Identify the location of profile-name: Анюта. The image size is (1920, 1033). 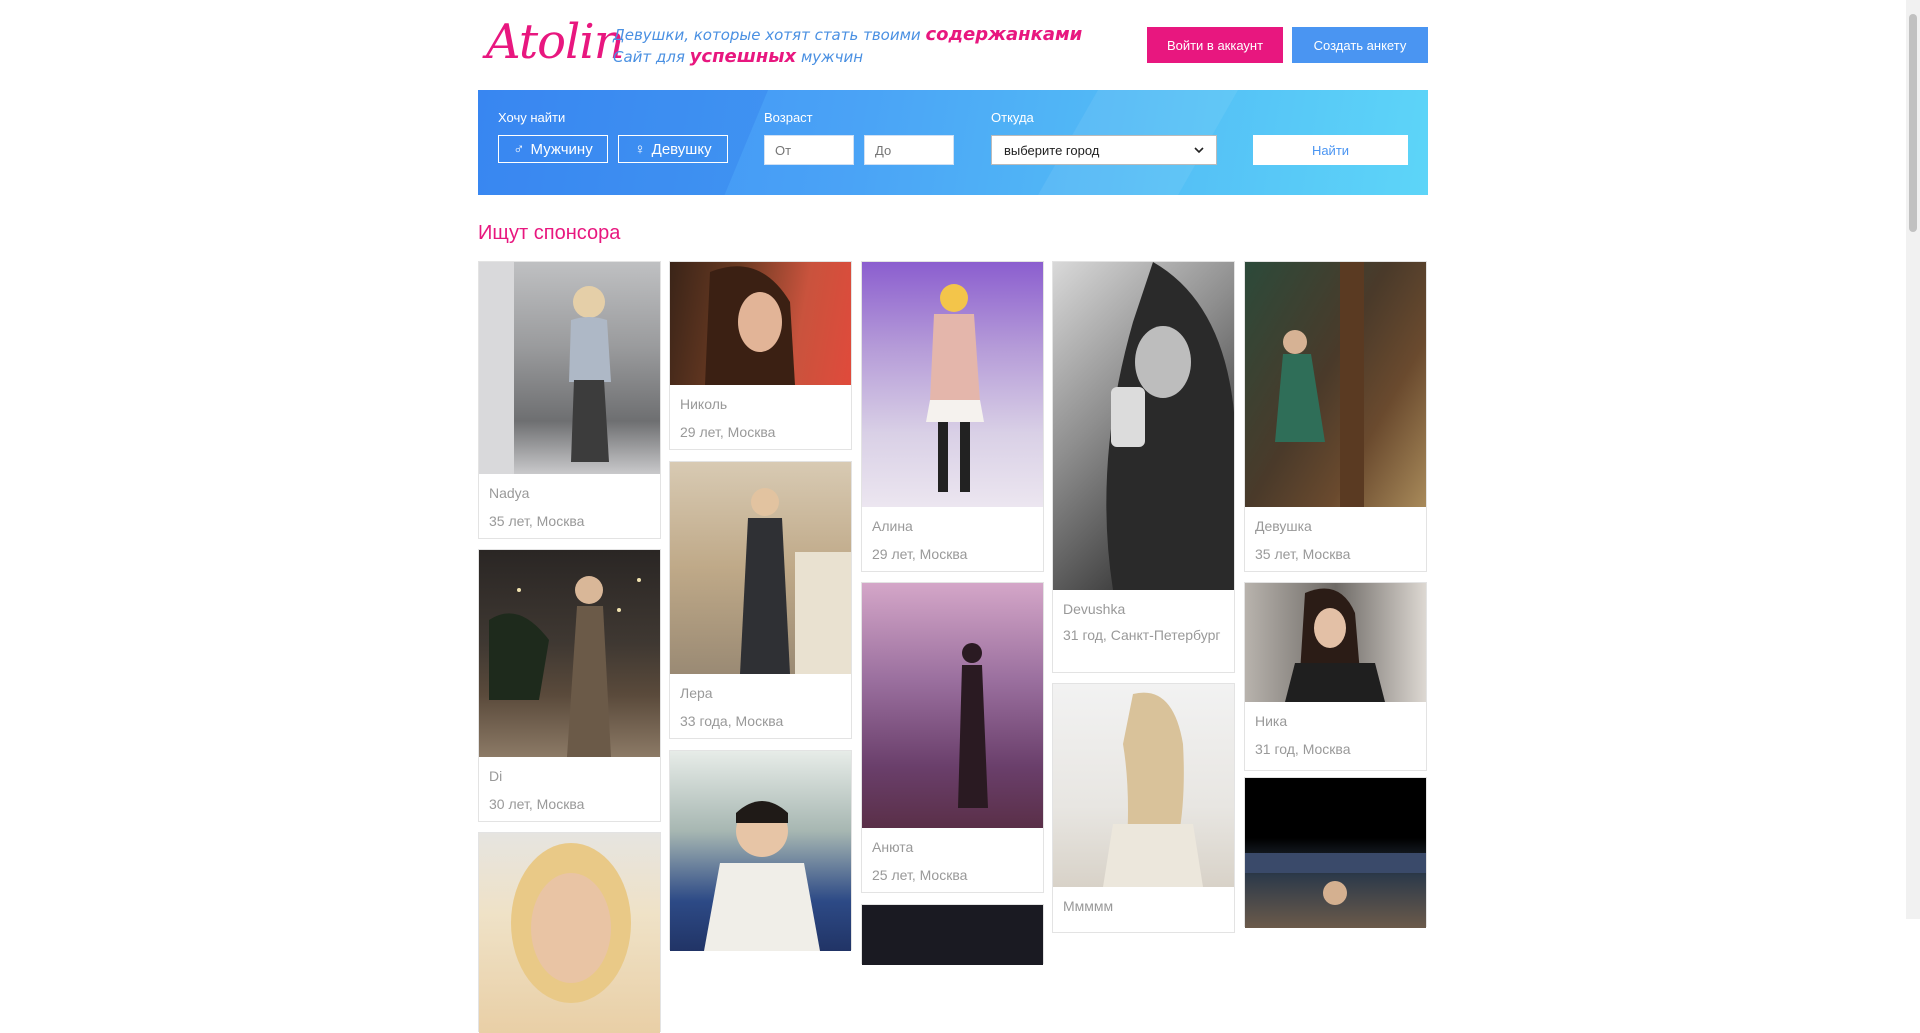
(893, 847).